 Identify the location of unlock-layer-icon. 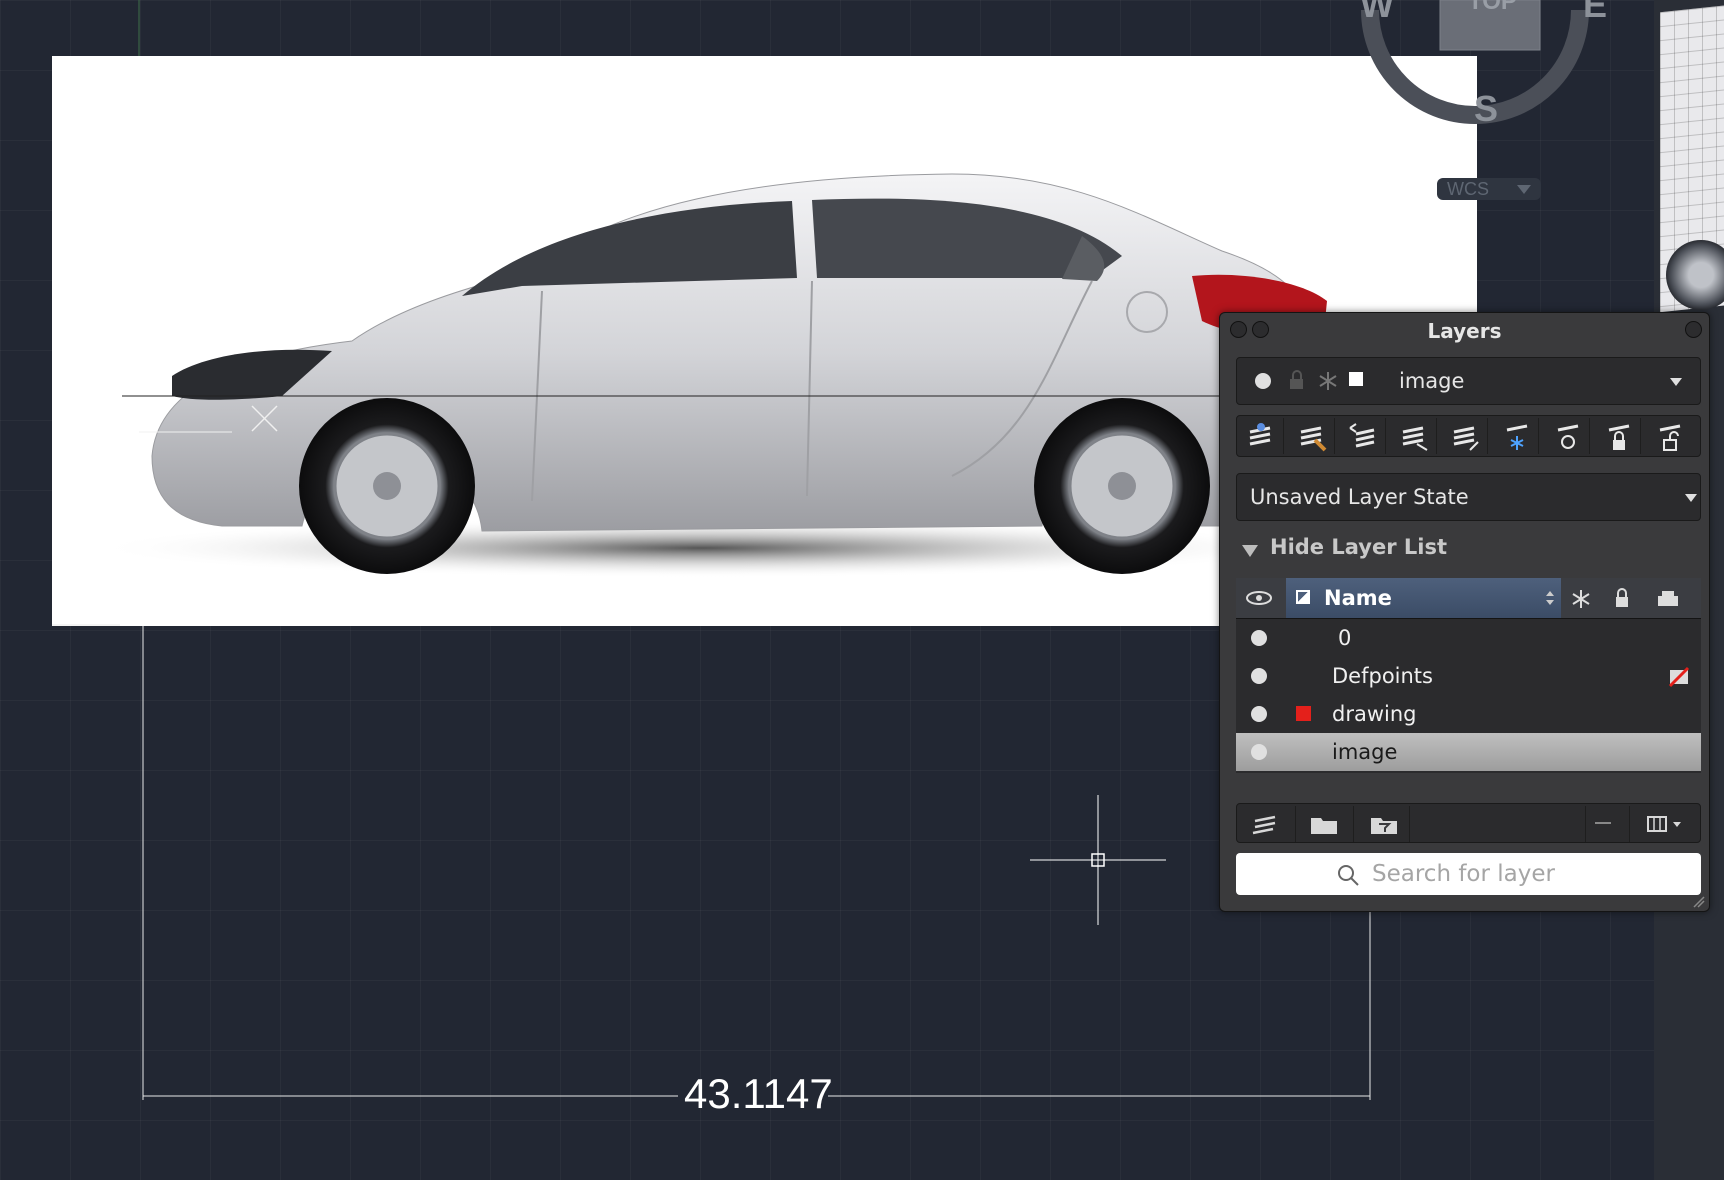
(1670, 437).